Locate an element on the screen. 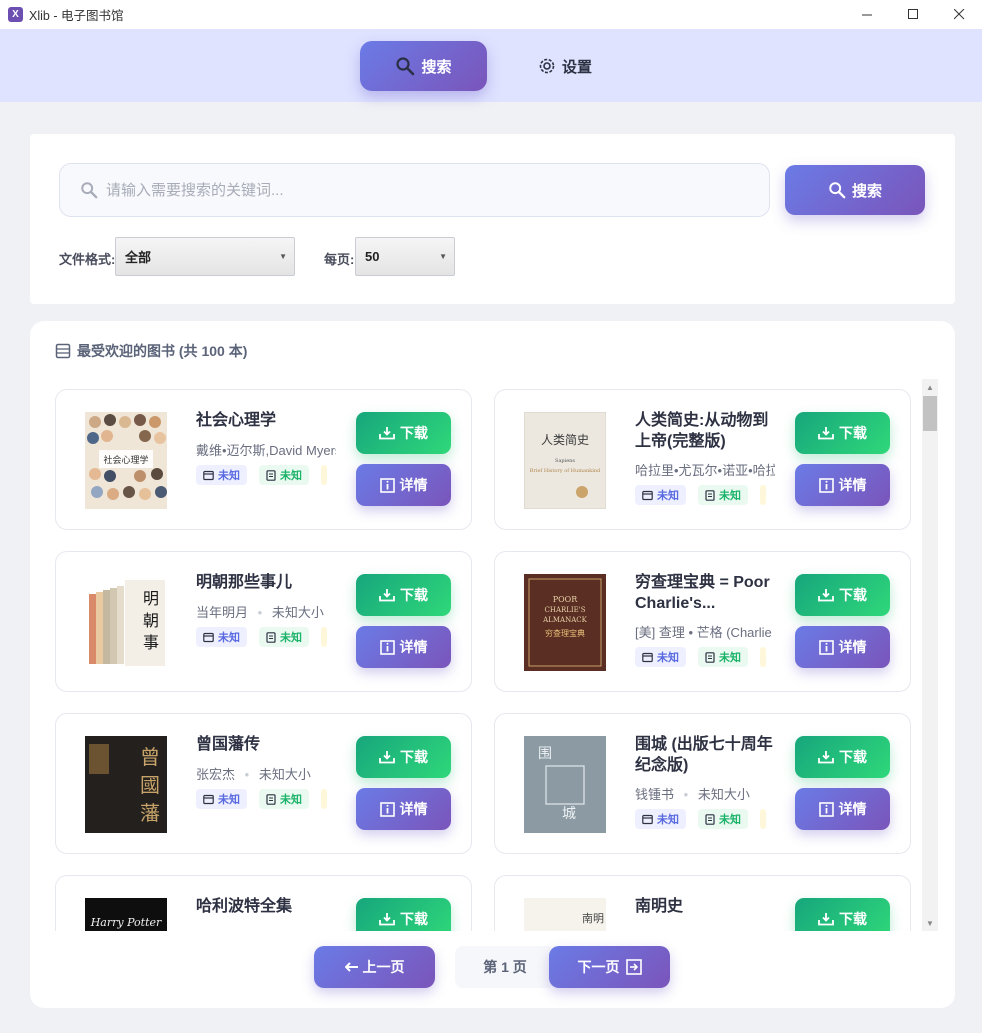 The image size is (982, 1033). book-cover: 曾 國 藩 is located at coordinates (126, 784).